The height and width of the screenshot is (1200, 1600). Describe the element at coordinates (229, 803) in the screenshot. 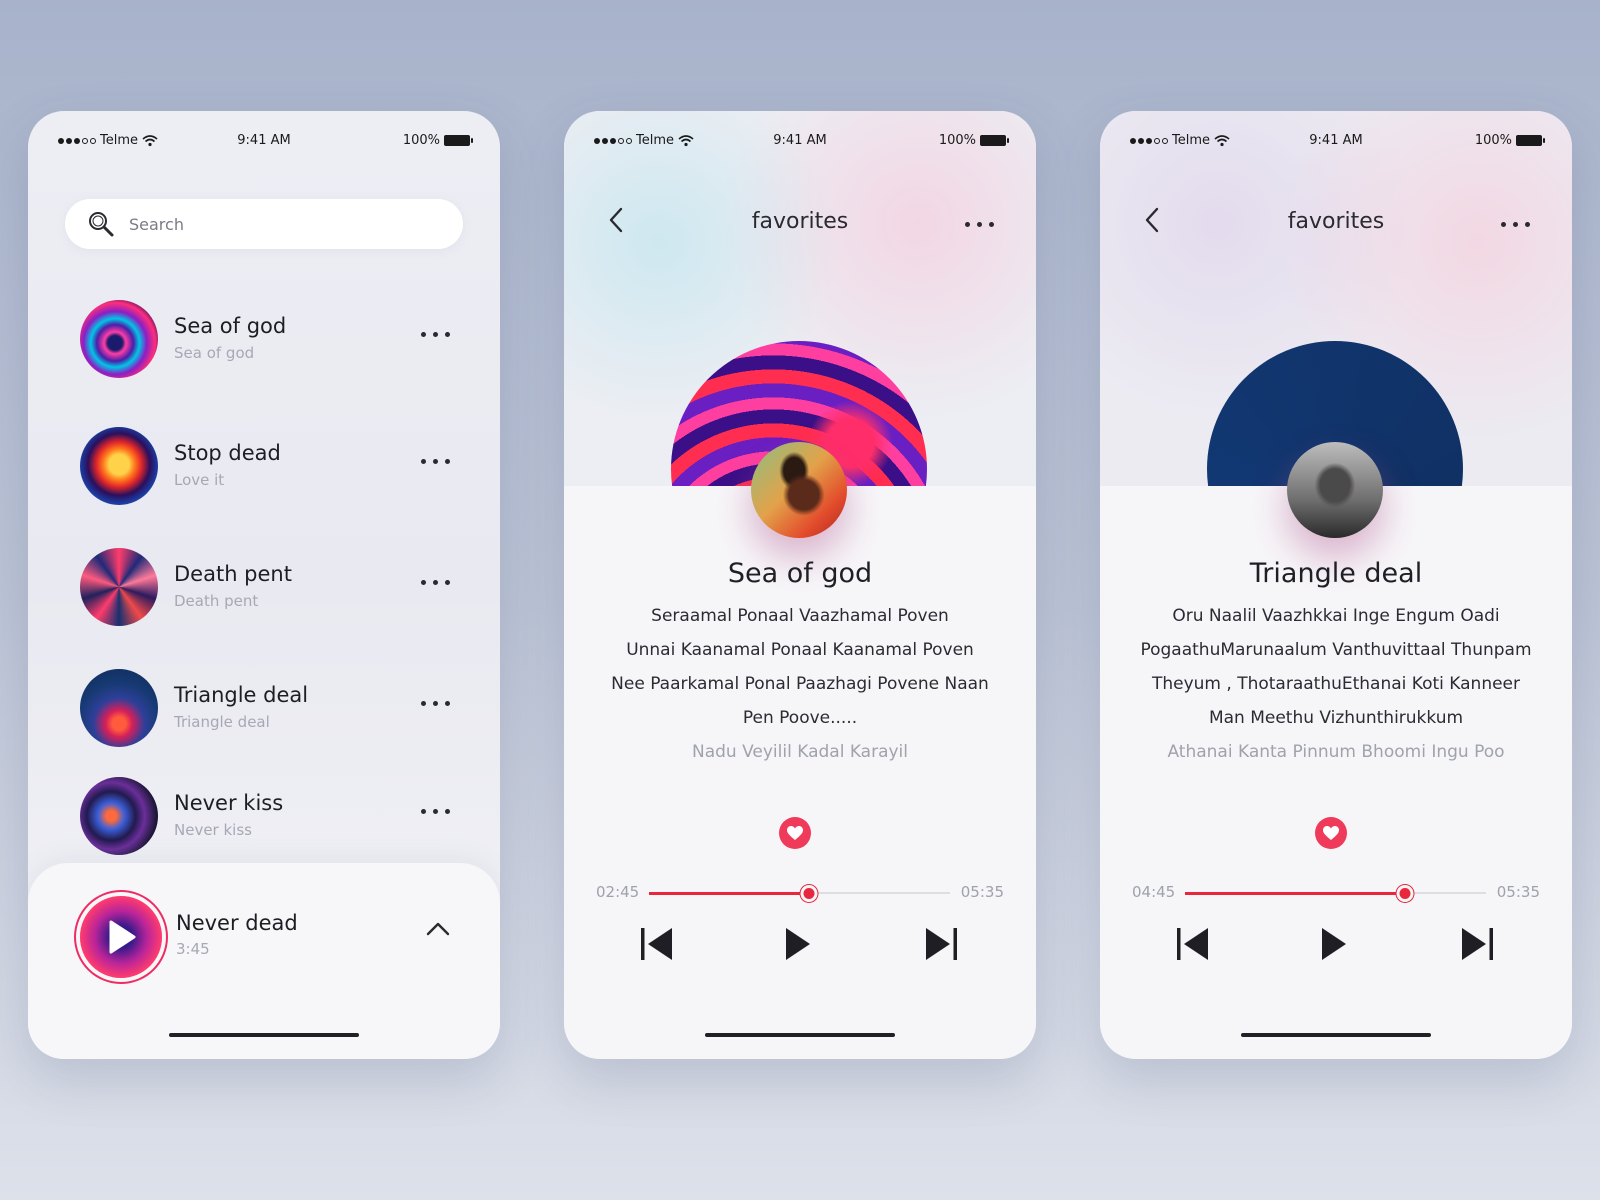

I see `song-title: Never kiss` at that location.